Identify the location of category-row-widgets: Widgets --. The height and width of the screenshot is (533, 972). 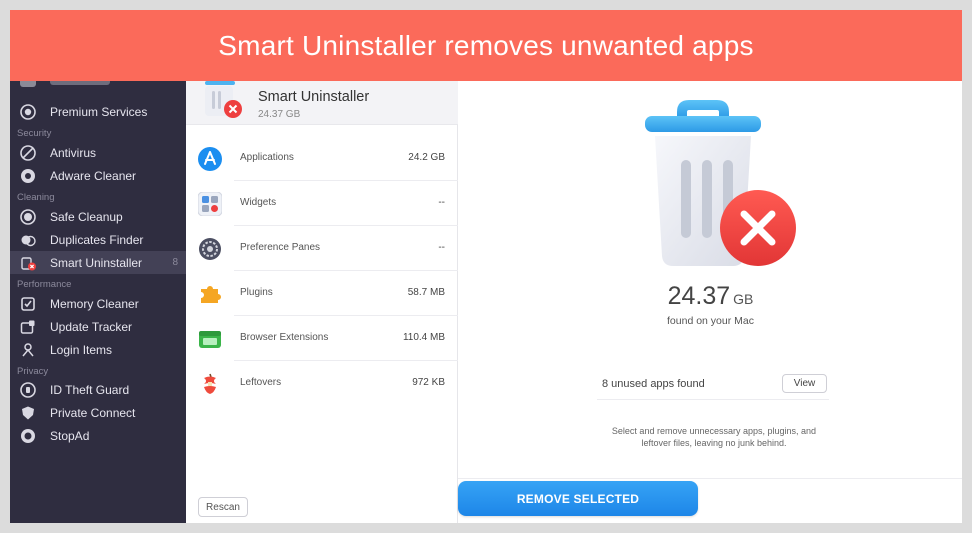
(322, 203).